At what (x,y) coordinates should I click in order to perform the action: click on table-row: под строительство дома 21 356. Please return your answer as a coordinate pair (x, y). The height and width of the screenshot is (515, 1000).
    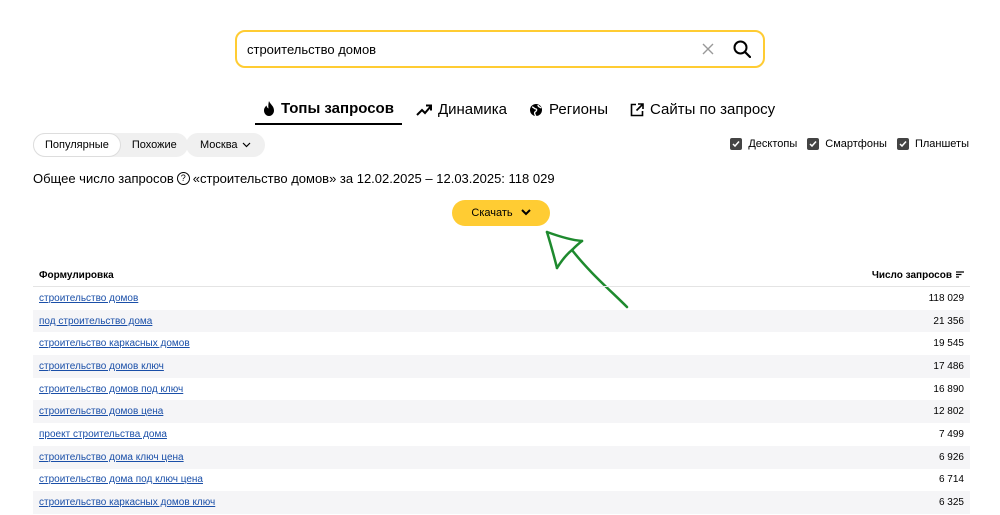
    Looking at the image, I should click on (501, 321).